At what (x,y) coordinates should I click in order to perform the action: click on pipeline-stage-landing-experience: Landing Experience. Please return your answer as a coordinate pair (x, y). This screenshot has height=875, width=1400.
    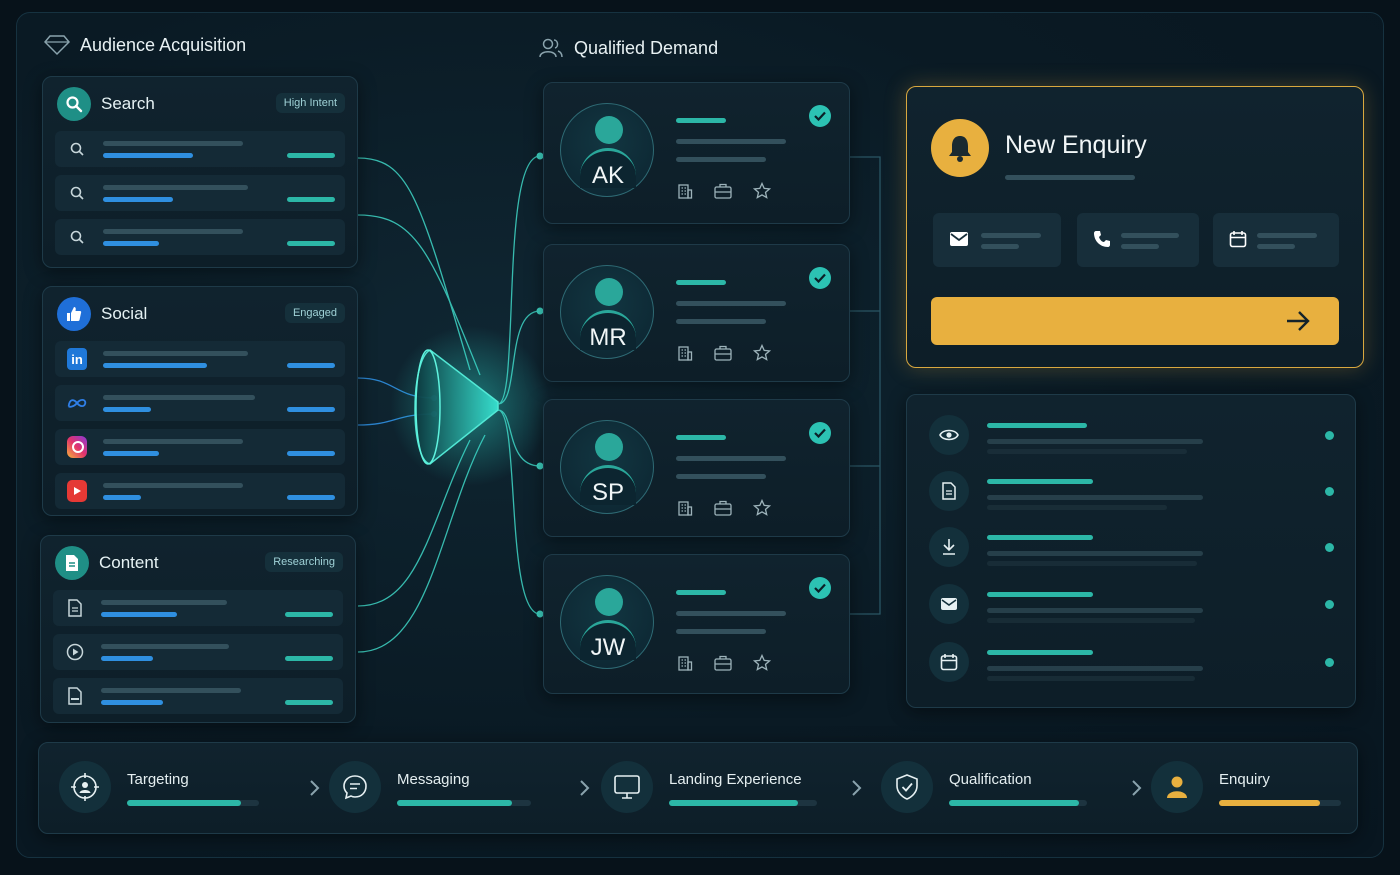
    Looking at the image, I should click on (721, 789).